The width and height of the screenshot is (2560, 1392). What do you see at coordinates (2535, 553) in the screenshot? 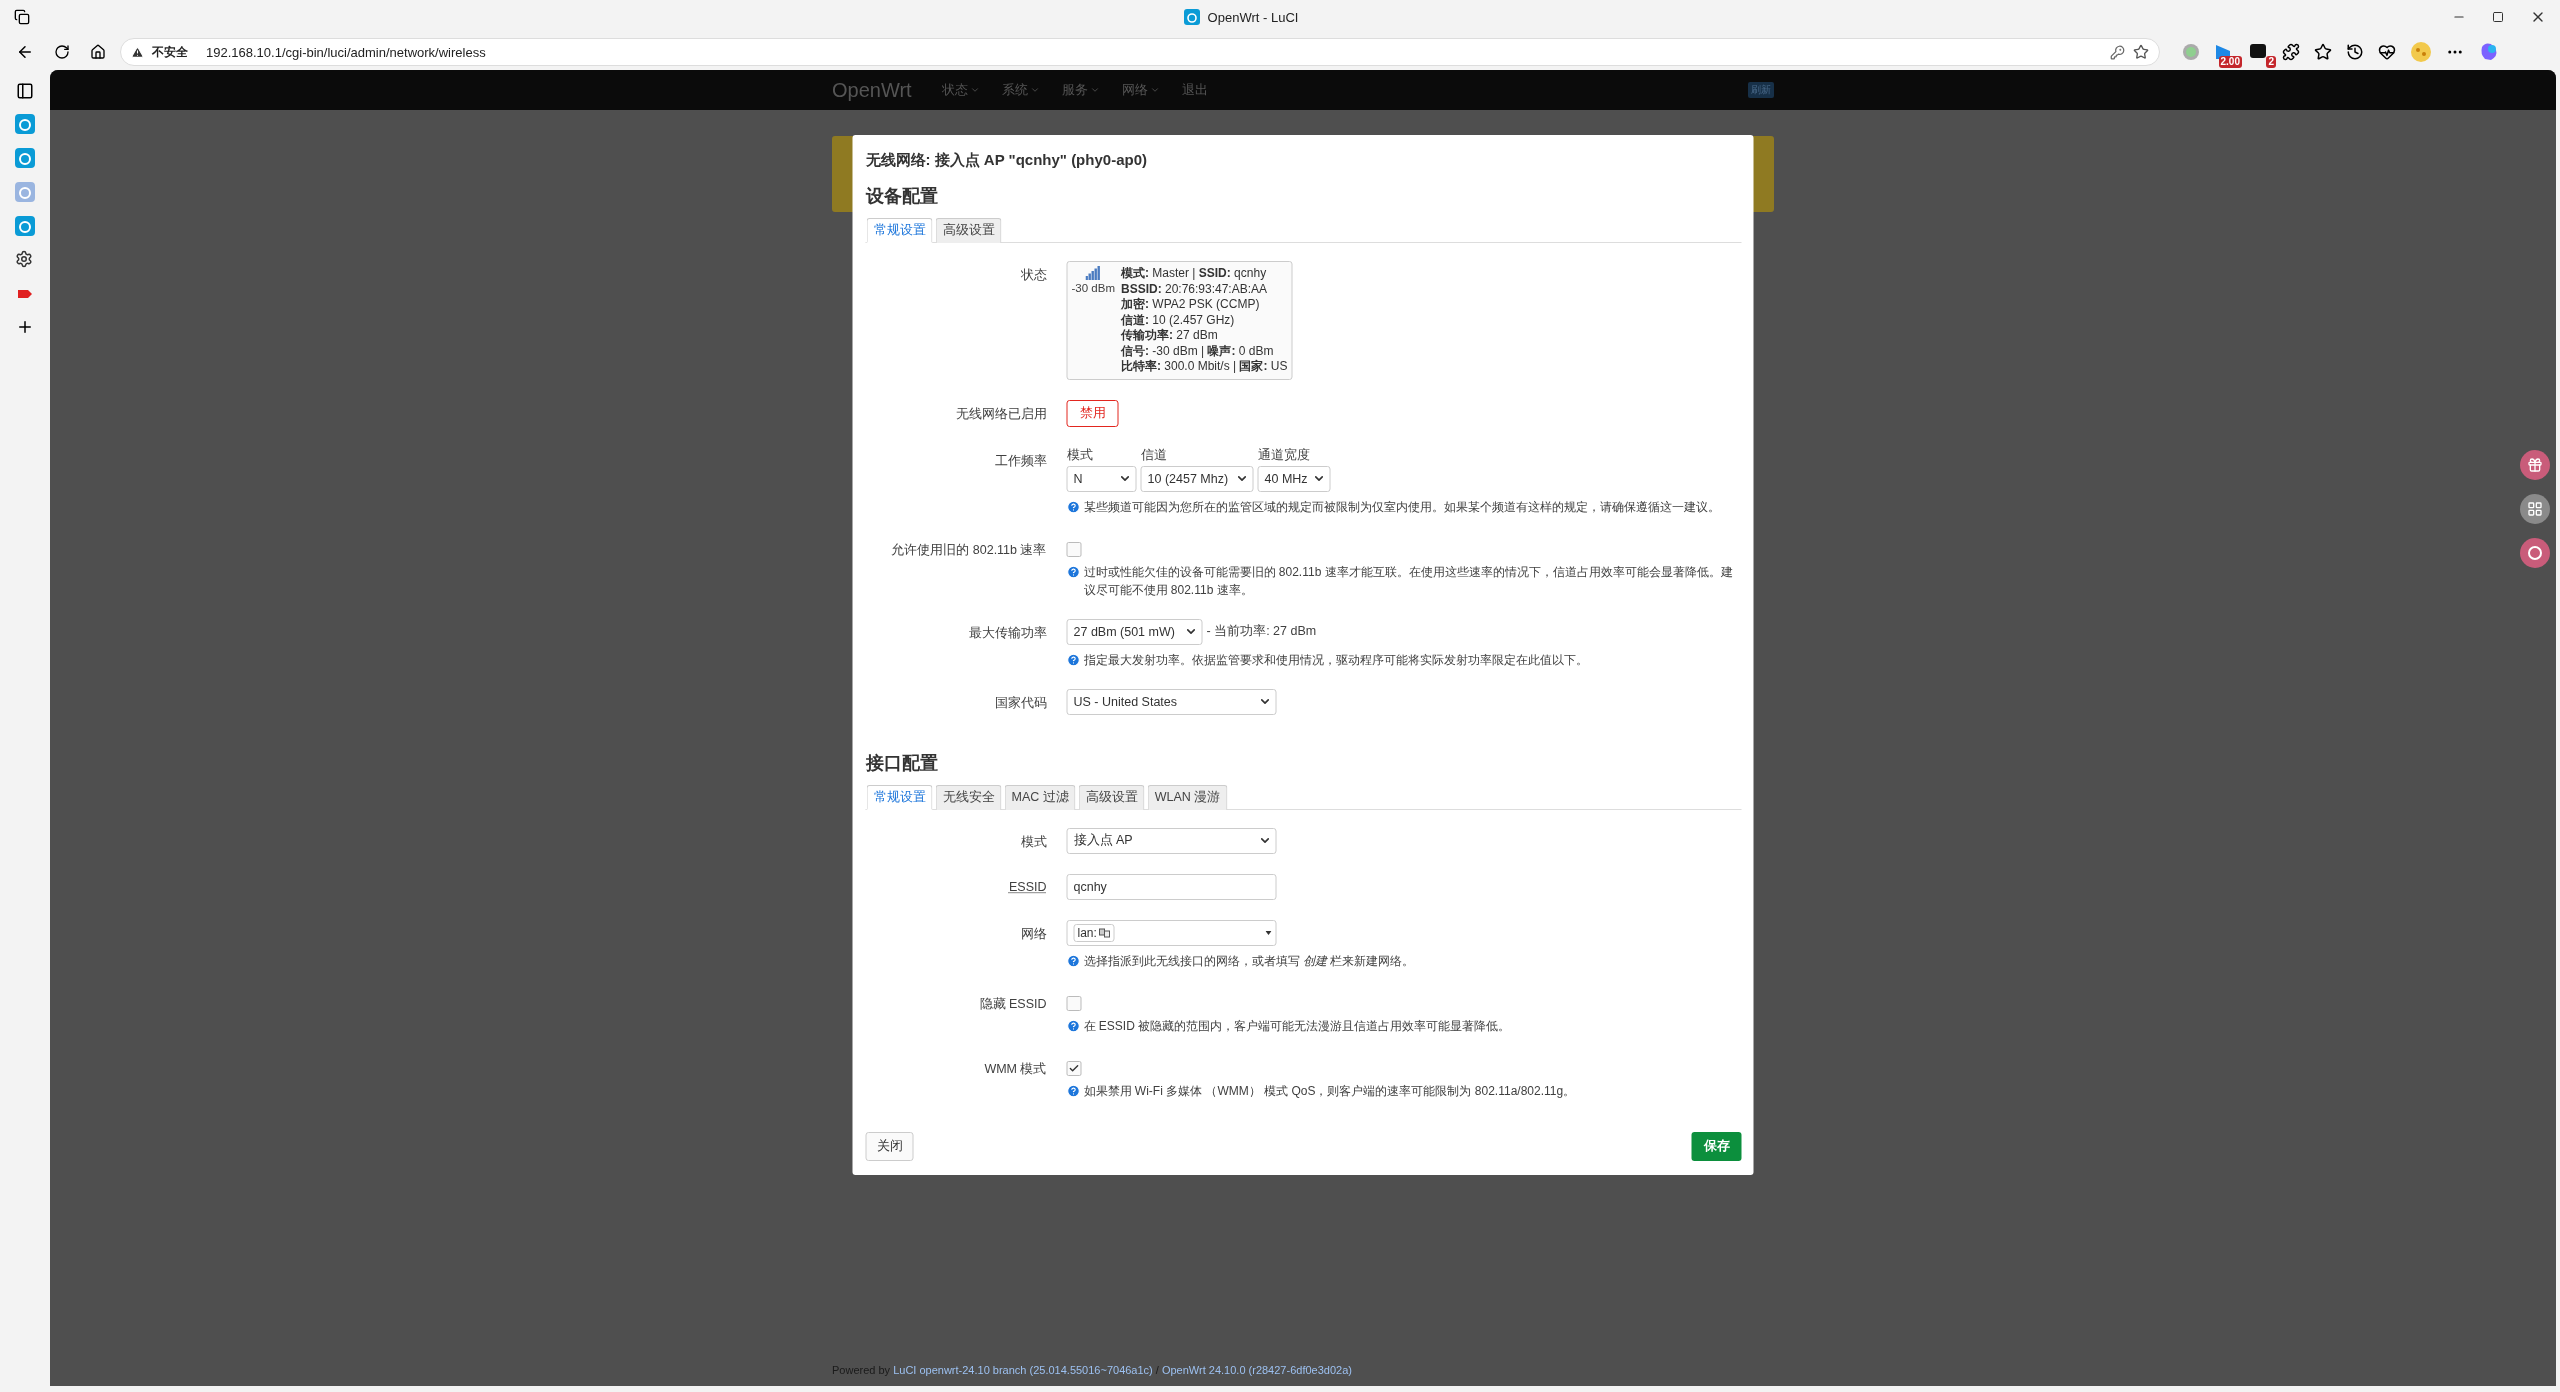
I see `translate-icon` at bounding box center [2535, 553].